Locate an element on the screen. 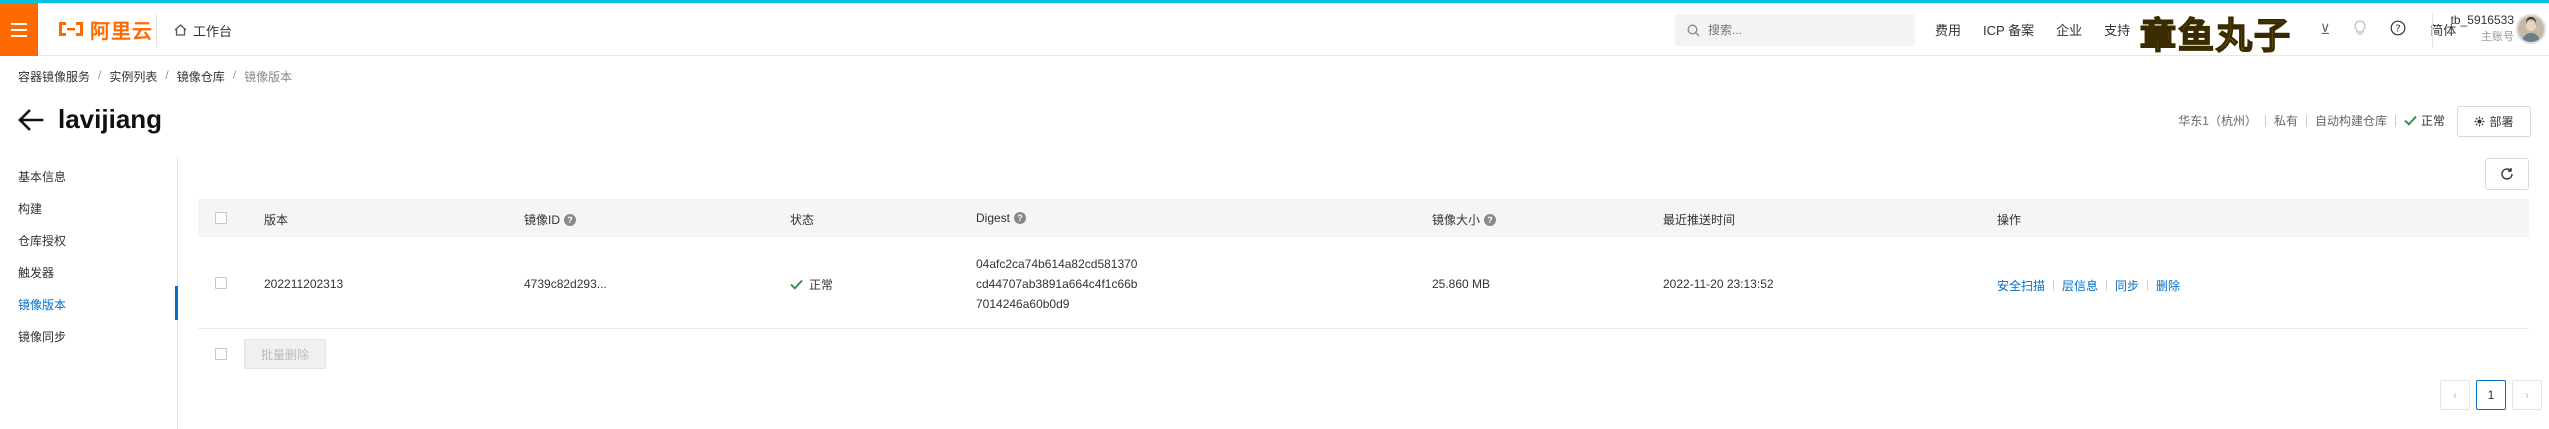  breadcrumb-current: 镜像版本 is located at coordinates (268, 77).